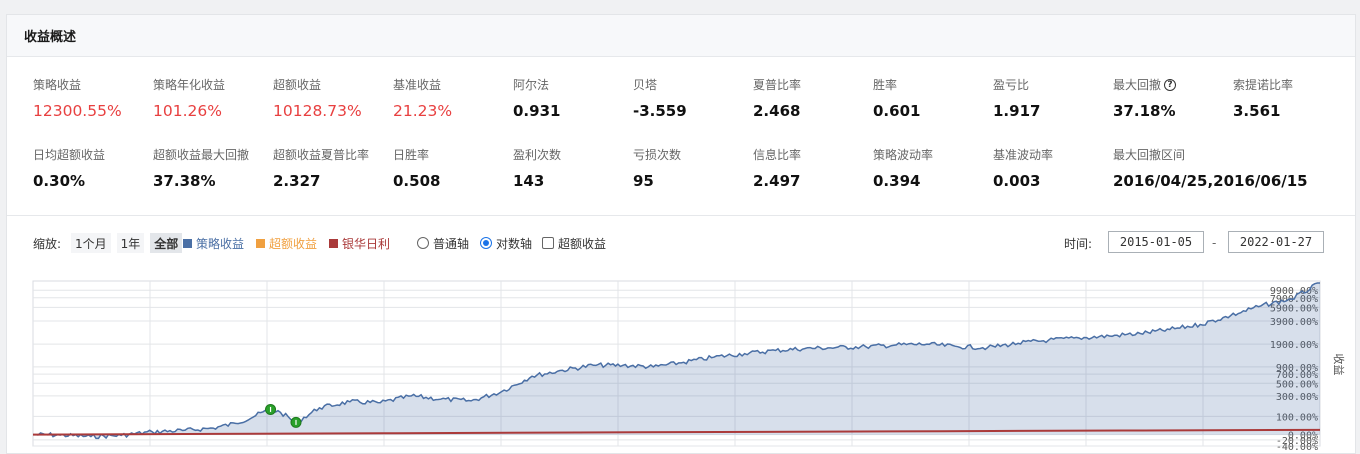  What do you see at coordinates (417, 85) in the screenshot?
I see `metric-label-text: 基准收益` at bounding box center [417, 85].